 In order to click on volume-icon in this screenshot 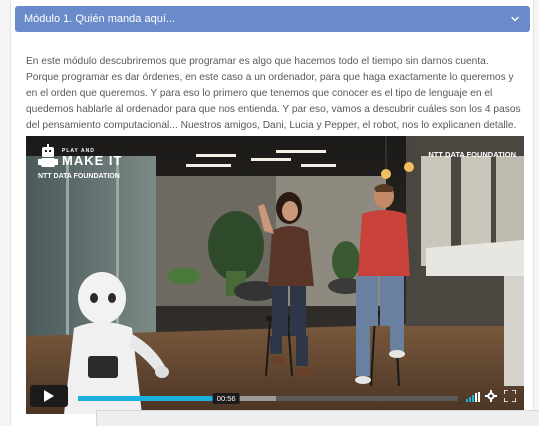, I will do `click(473, 397)`.